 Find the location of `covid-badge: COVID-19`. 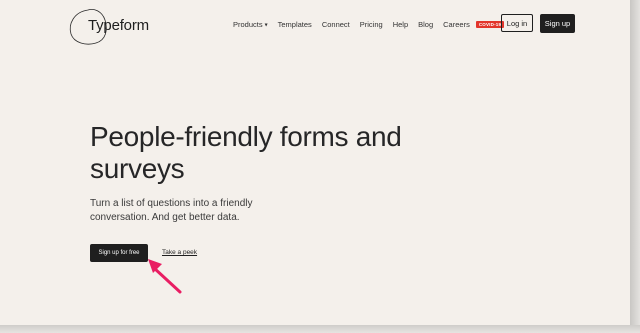

covid-badge: COVID-19 is located at coordinates (490, 24).